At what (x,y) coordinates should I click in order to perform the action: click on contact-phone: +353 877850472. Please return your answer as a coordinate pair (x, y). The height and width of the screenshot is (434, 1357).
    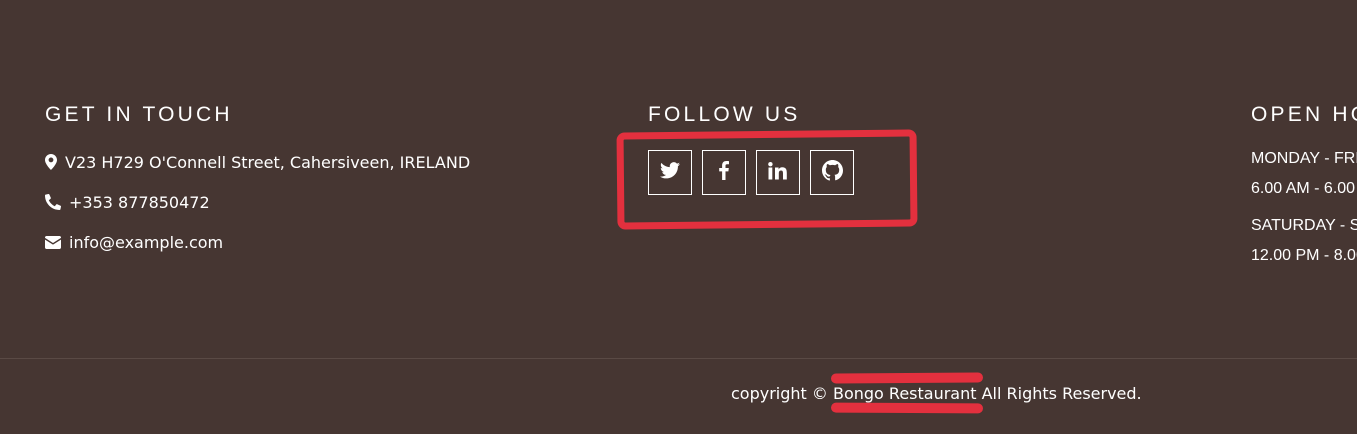
    Looking at the image, I should click on (257, 202).